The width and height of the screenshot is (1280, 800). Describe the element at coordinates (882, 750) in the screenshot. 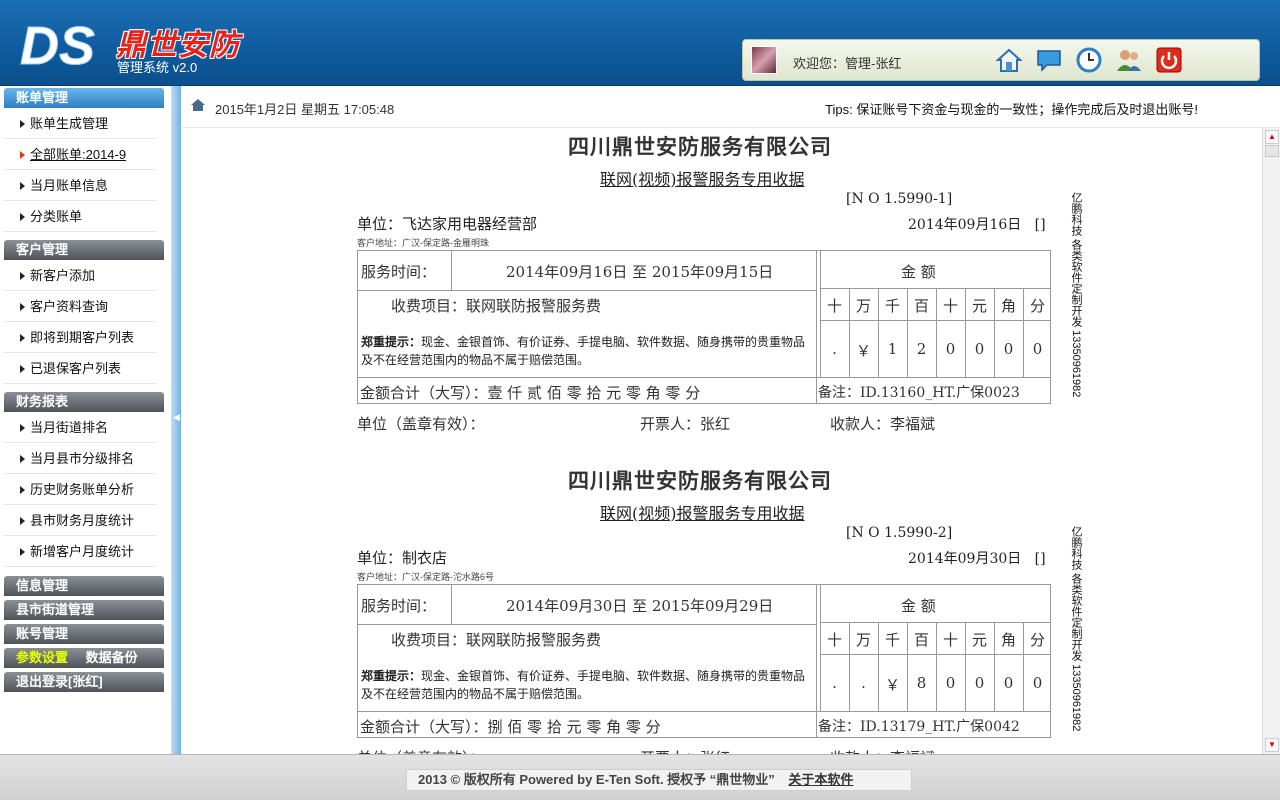

I see `payee-label: 收款人：李福斌` at that location.